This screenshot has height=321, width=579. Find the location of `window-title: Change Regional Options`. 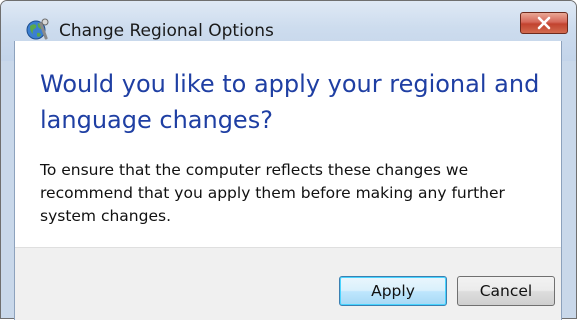

window-title: Change Regional Options is located at coordinates (166, 31).